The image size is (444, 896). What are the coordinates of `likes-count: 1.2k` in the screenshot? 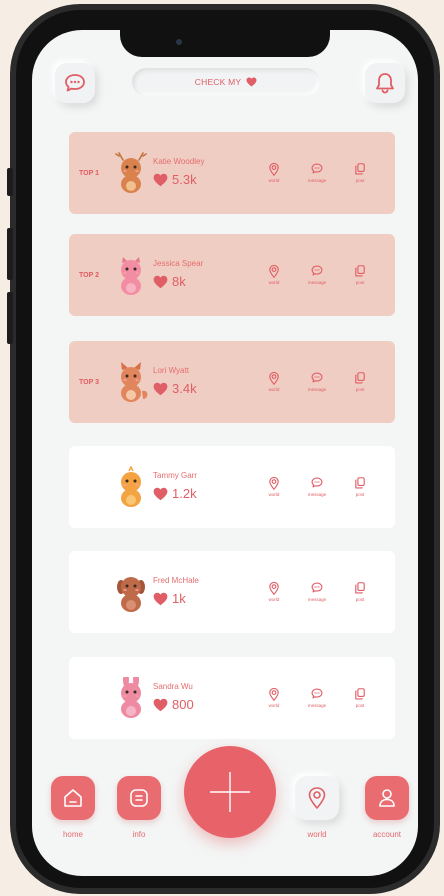 It's located at (175, 493).